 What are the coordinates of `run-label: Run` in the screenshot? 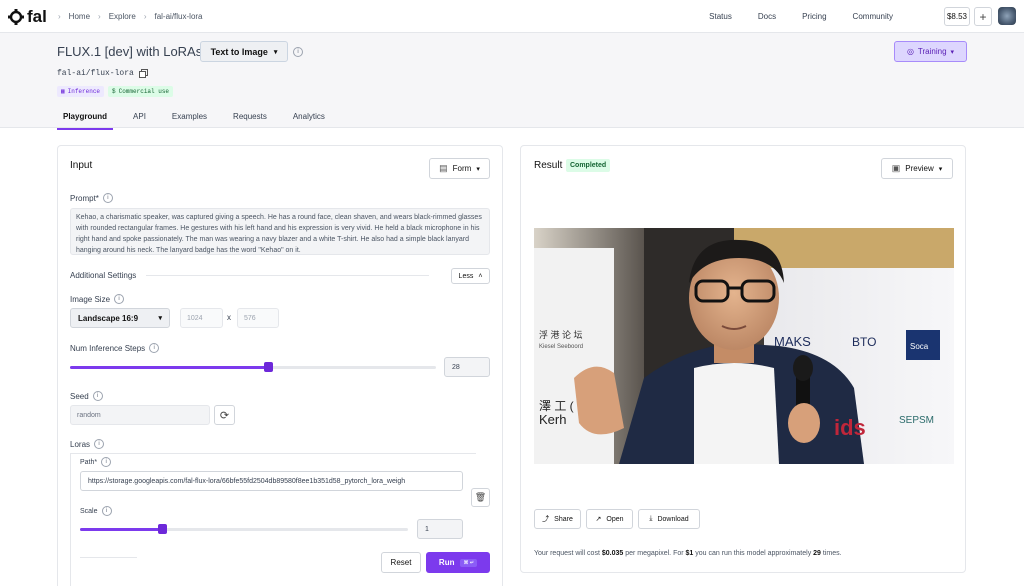 It's located at (446, 562).